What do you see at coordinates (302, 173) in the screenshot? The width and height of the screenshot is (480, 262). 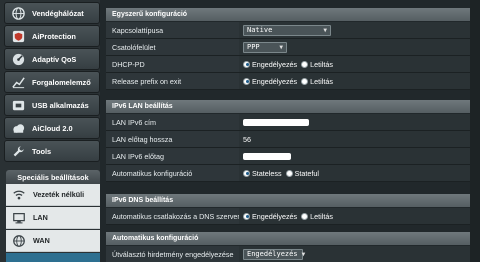 I see `stateful-radio: Stateful` at bounding box center [302, 173].